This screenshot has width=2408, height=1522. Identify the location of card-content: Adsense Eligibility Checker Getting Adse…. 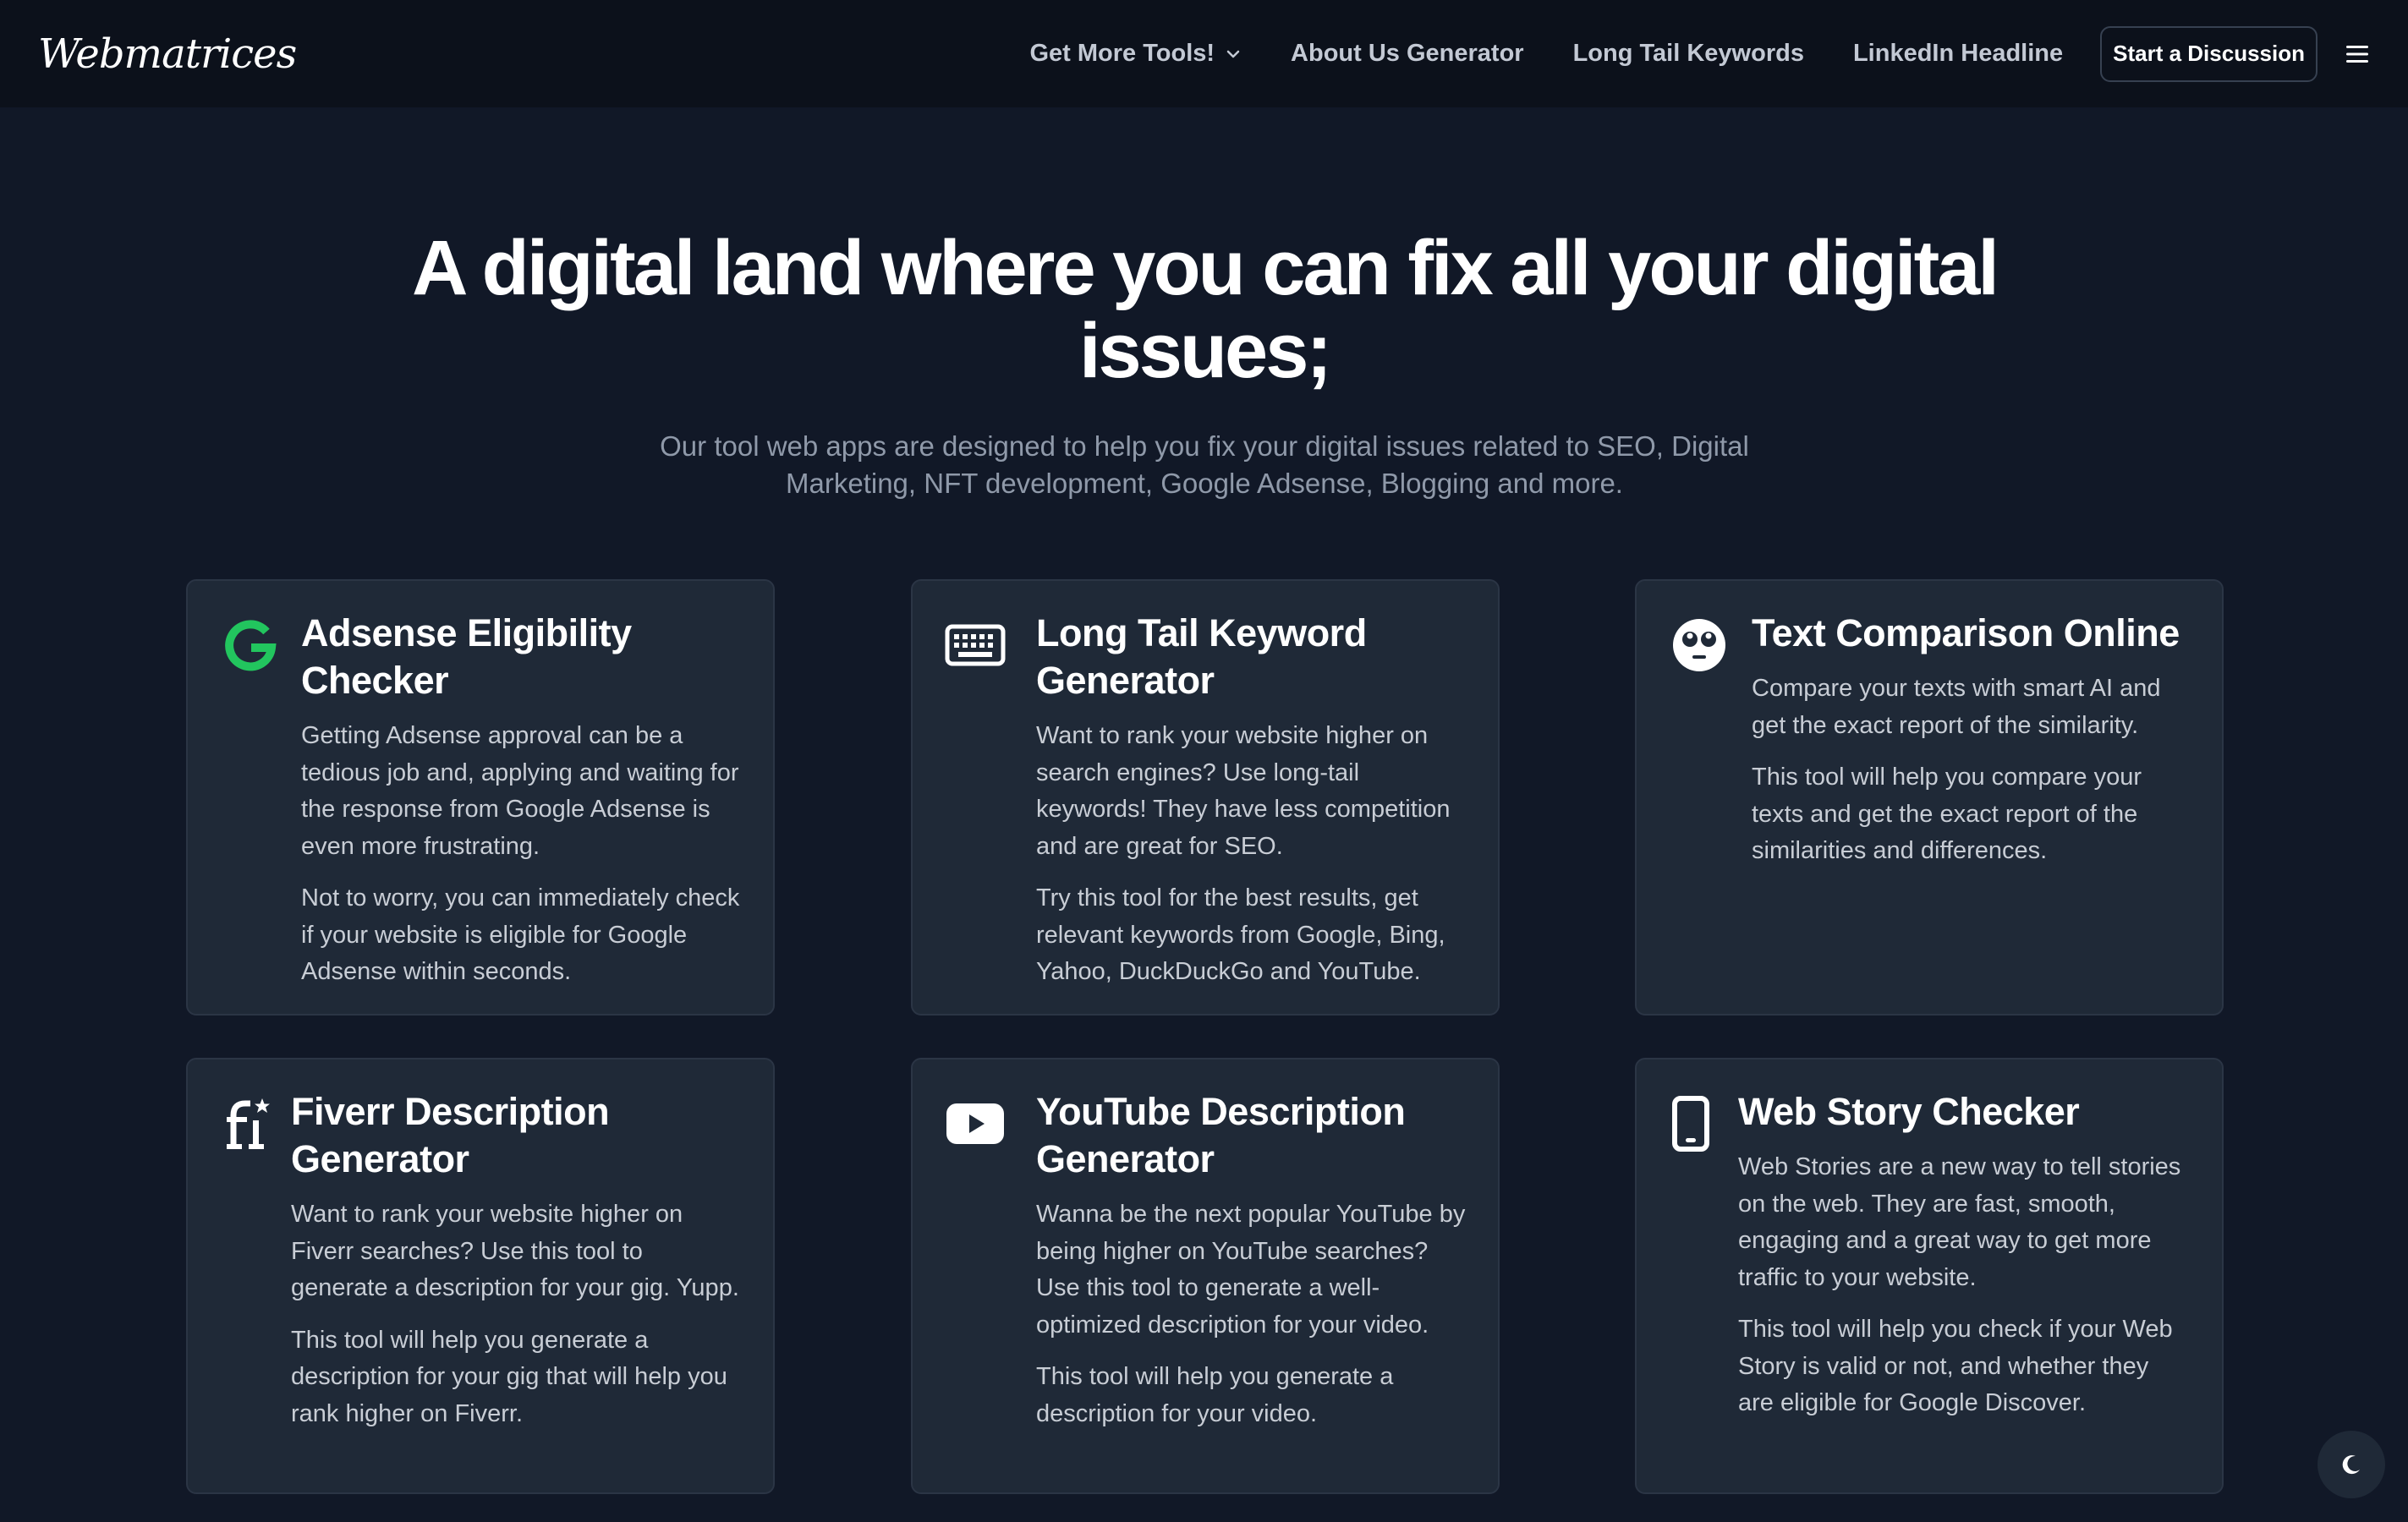
(521, 800).